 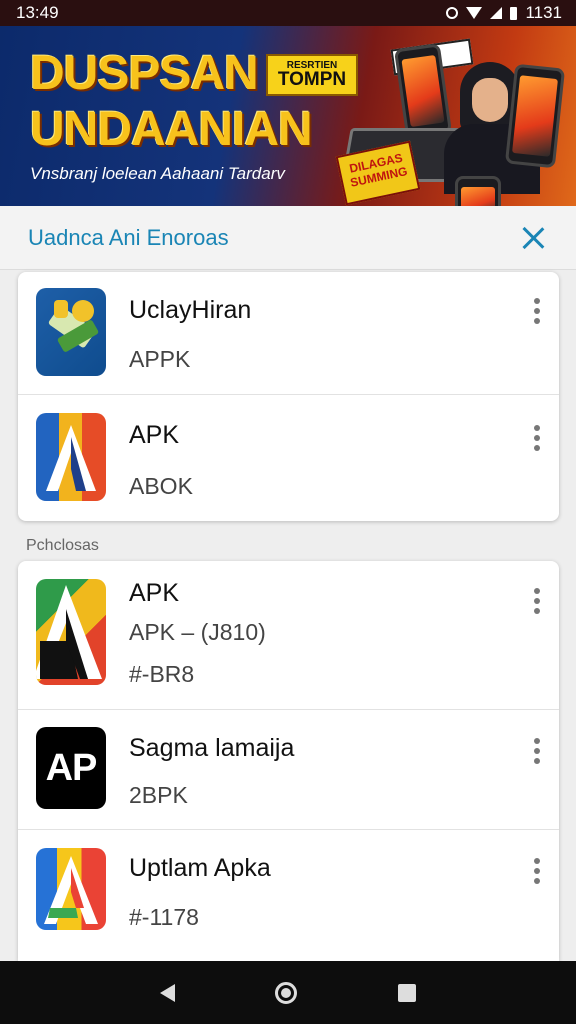 I want to click on app-subtitle: 2BPK, so click(x=158, y=795).